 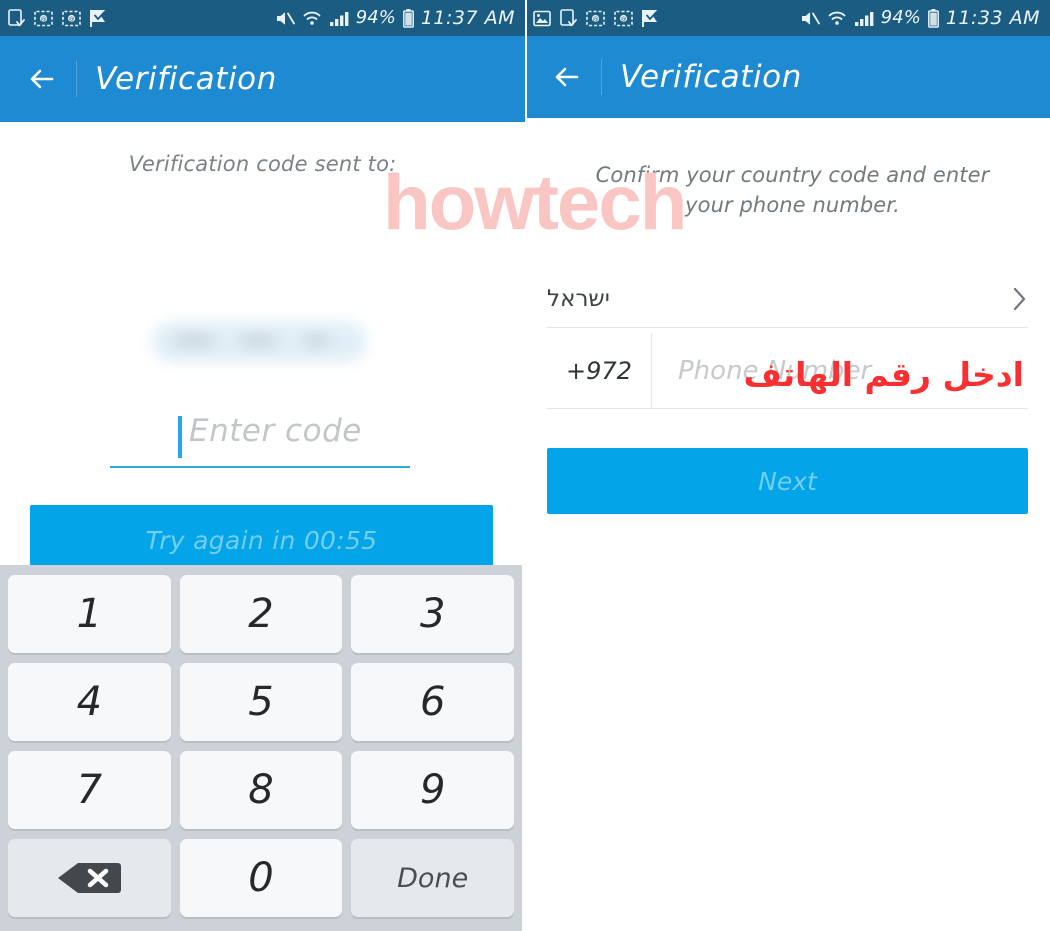 I want to click on chevron-right-icon, so click(x=1020, y=299).